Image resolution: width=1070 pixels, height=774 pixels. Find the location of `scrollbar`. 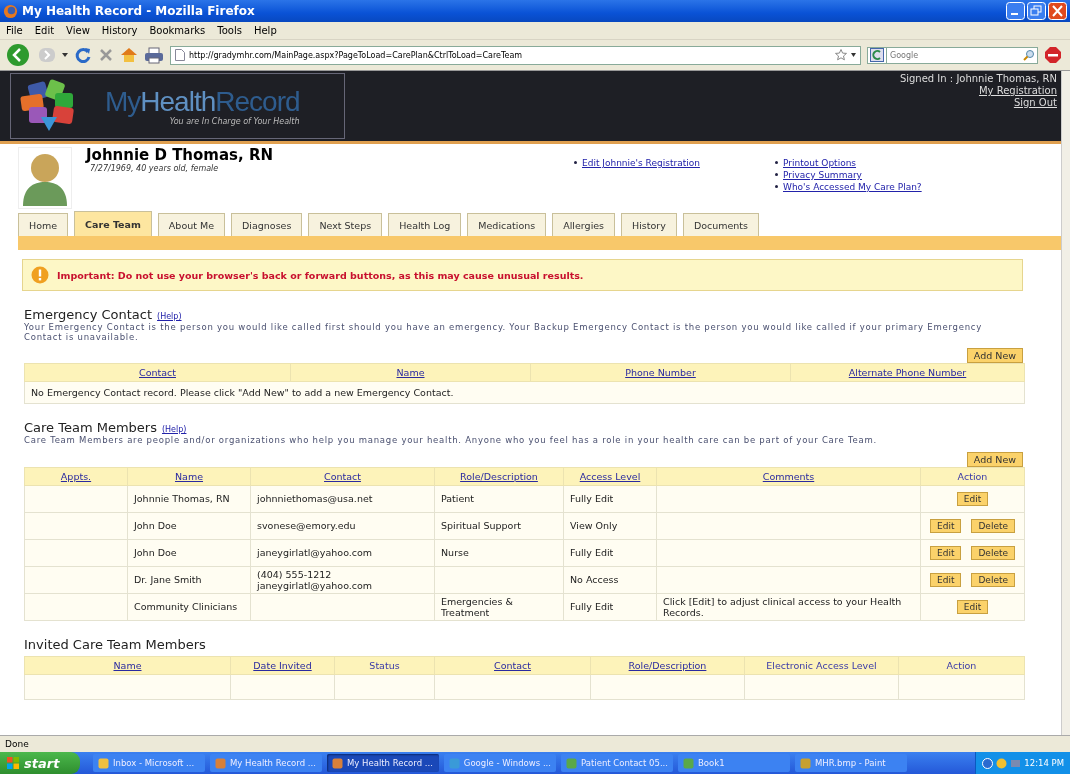

scrollbar is located at coordinates (1065, 403).